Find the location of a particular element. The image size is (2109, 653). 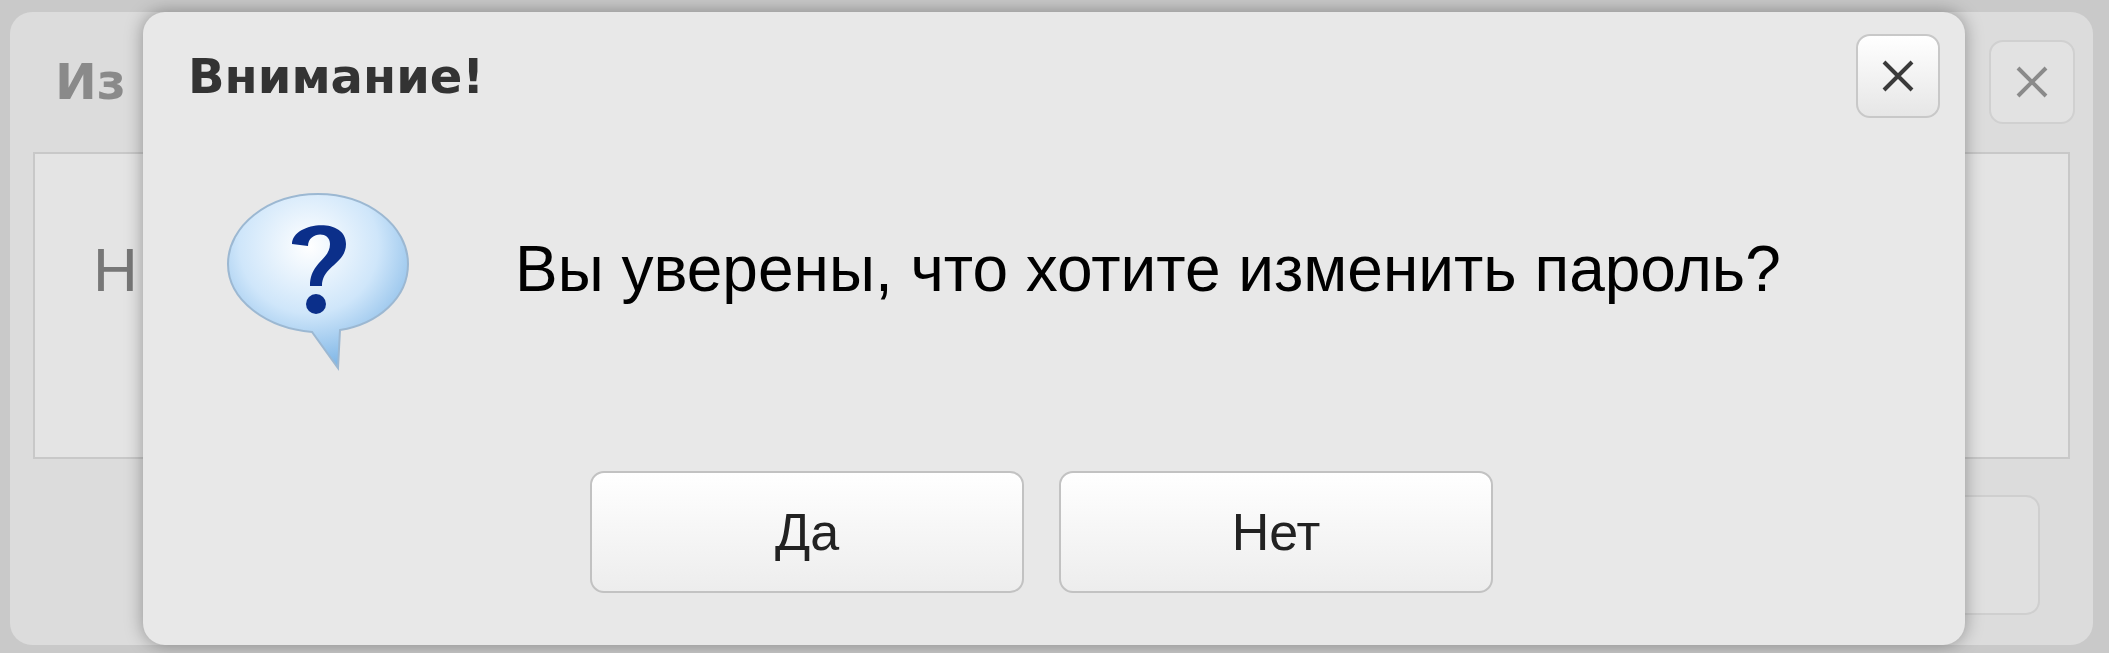

dialog-message: Вы уверены, что хотите изменить пароль? is located at coordinates (1148, 269).